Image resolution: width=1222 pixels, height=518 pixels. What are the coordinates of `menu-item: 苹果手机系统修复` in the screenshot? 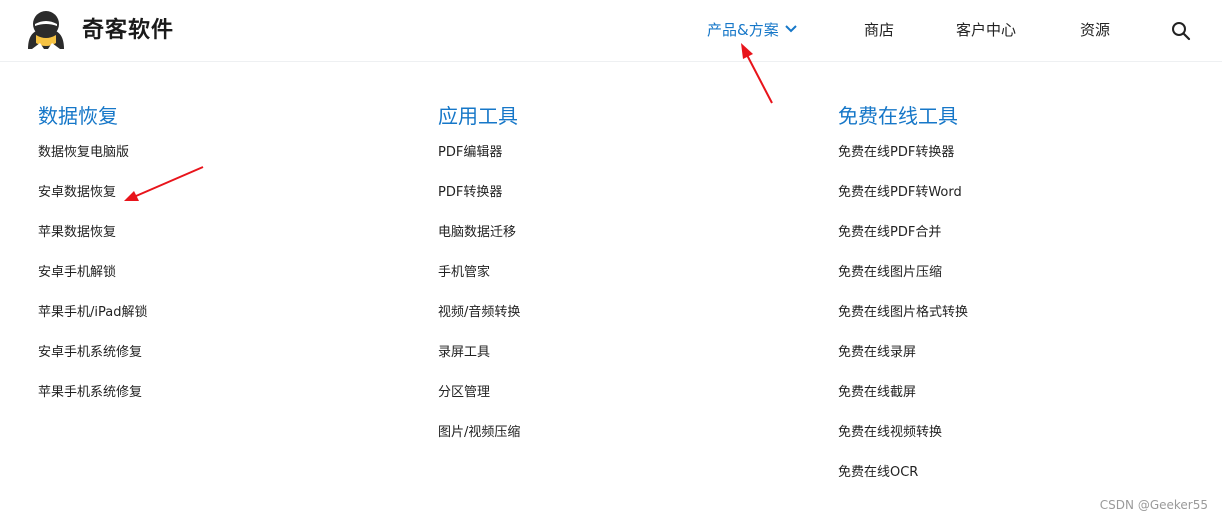 It's located at (218, 405).